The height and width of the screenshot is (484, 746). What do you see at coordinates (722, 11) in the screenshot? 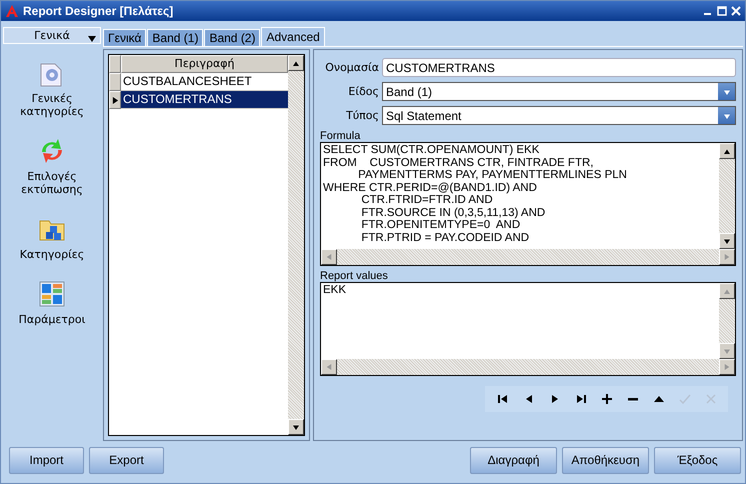
I see `maximize-icon` at bounding box center [722, 11].